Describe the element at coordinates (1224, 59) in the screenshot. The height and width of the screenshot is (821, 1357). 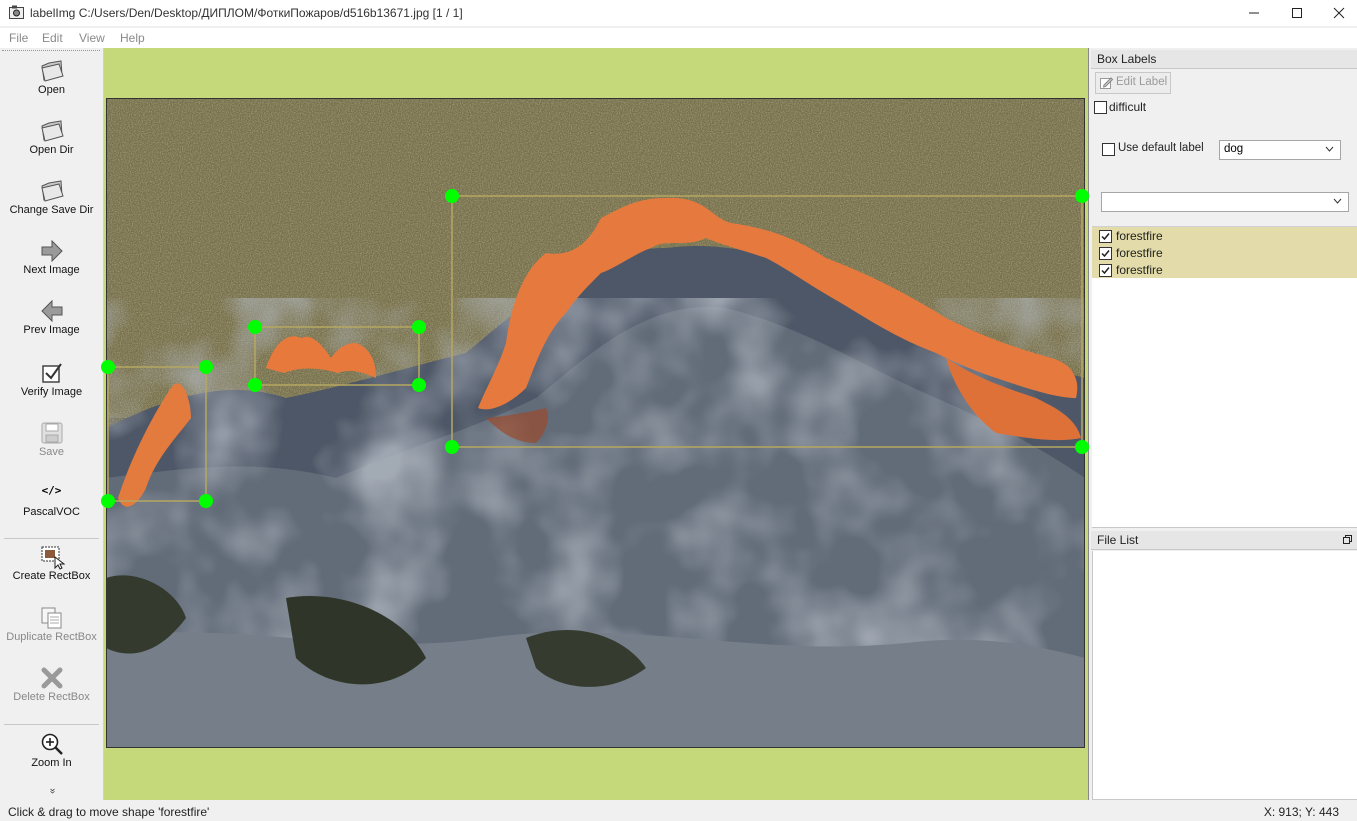
I see `box-labels-title: Box Labels` at that location.